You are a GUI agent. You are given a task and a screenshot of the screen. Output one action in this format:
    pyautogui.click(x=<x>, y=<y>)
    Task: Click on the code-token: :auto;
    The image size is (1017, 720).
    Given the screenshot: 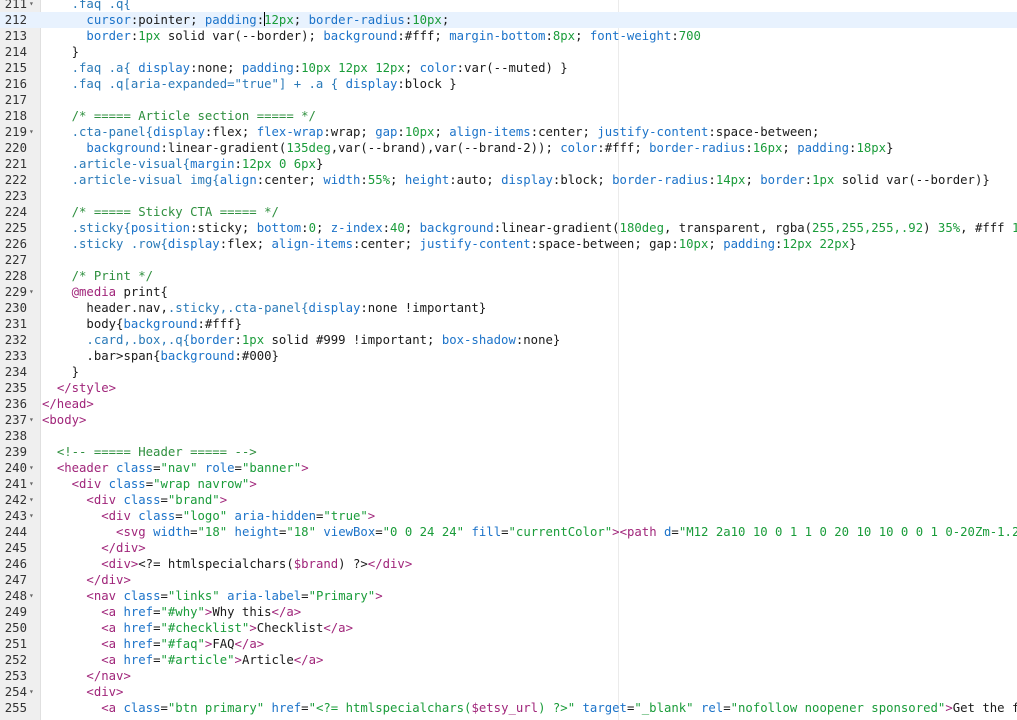 What is the action you would take?
    pyautogui.click(x=475, y=180)
    